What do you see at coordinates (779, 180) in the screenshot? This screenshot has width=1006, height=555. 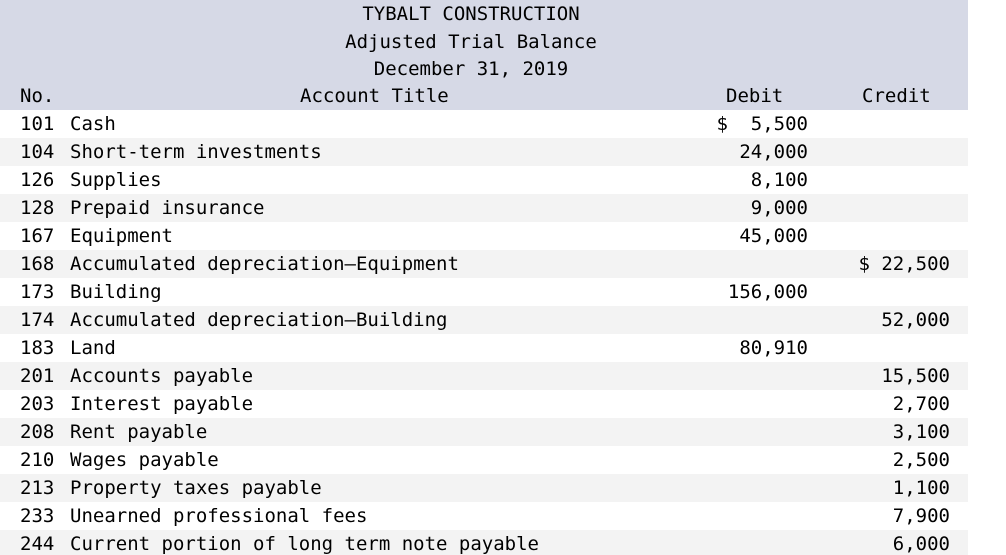 I see `debit-amount: 8,100` at bounding box center [779, 180].